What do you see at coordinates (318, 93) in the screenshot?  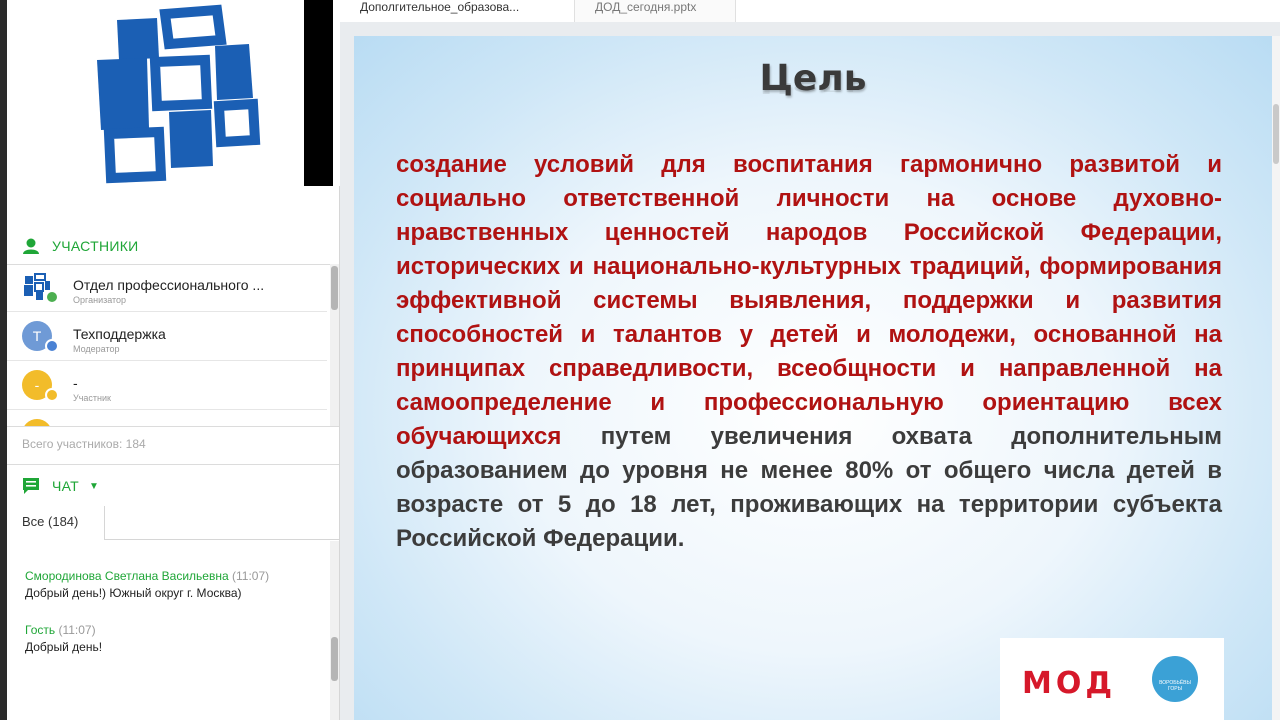 I see `video-letterbox` at bounding box center [318, 93].